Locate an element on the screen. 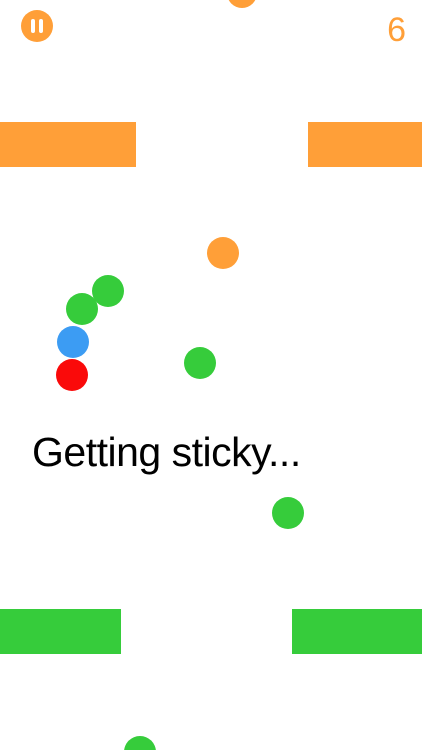 The height and width of the screenshot is (750, 422). green-barrier-right is located at coordinates (357, 631).